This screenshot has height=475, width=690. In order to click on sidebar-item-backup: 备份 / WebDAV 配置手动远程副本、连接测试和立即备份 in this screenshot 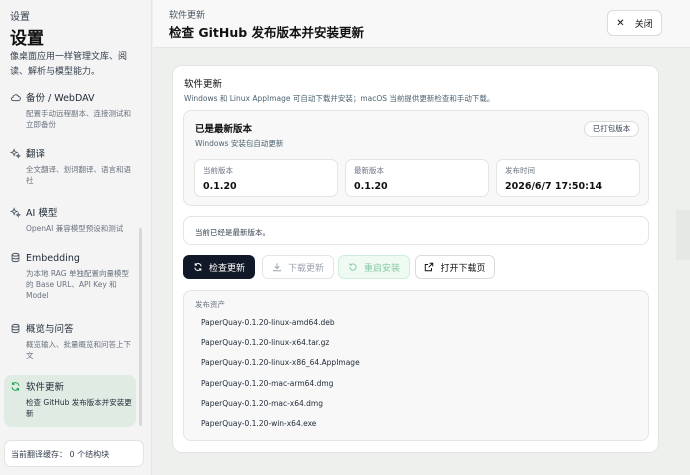, I will do `click(70, 111)`.